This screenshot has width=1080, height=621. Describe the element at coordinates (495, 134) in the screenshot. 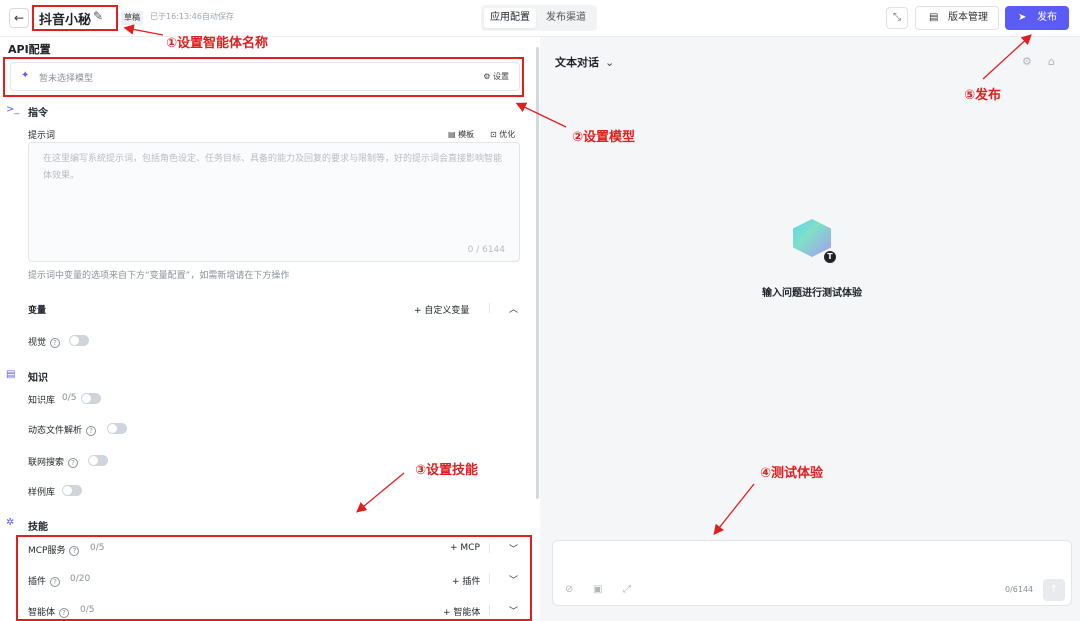

I see `optimize-icon: ⊡` at that location.